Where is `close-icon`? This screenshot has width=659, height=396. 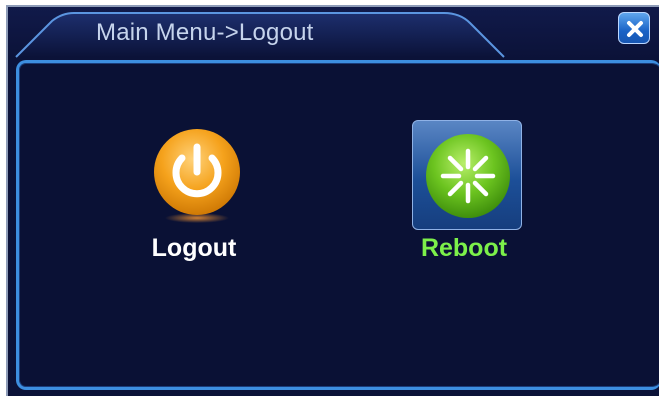
close-icon is located at coordinates (635, 29).